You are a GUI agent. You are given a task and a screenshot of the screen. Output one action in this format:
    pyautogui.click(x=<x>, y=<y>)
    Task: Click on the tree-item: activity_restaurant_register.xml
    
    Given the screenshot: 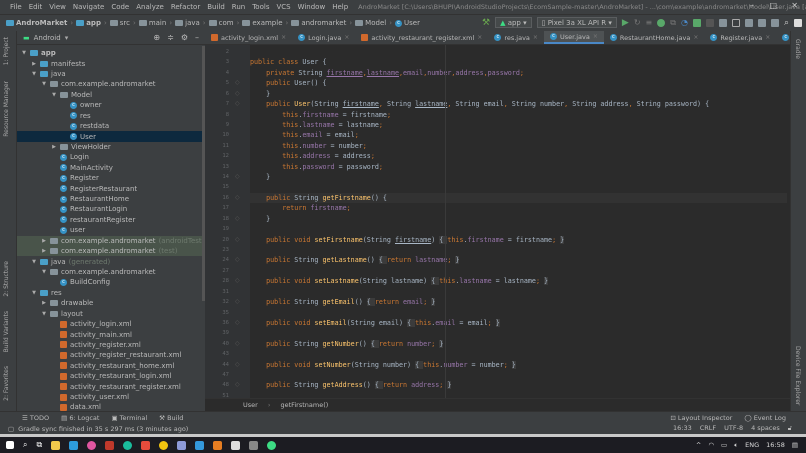 What is the action you would take?
    pyautogui.click(x=111, y=386)
    